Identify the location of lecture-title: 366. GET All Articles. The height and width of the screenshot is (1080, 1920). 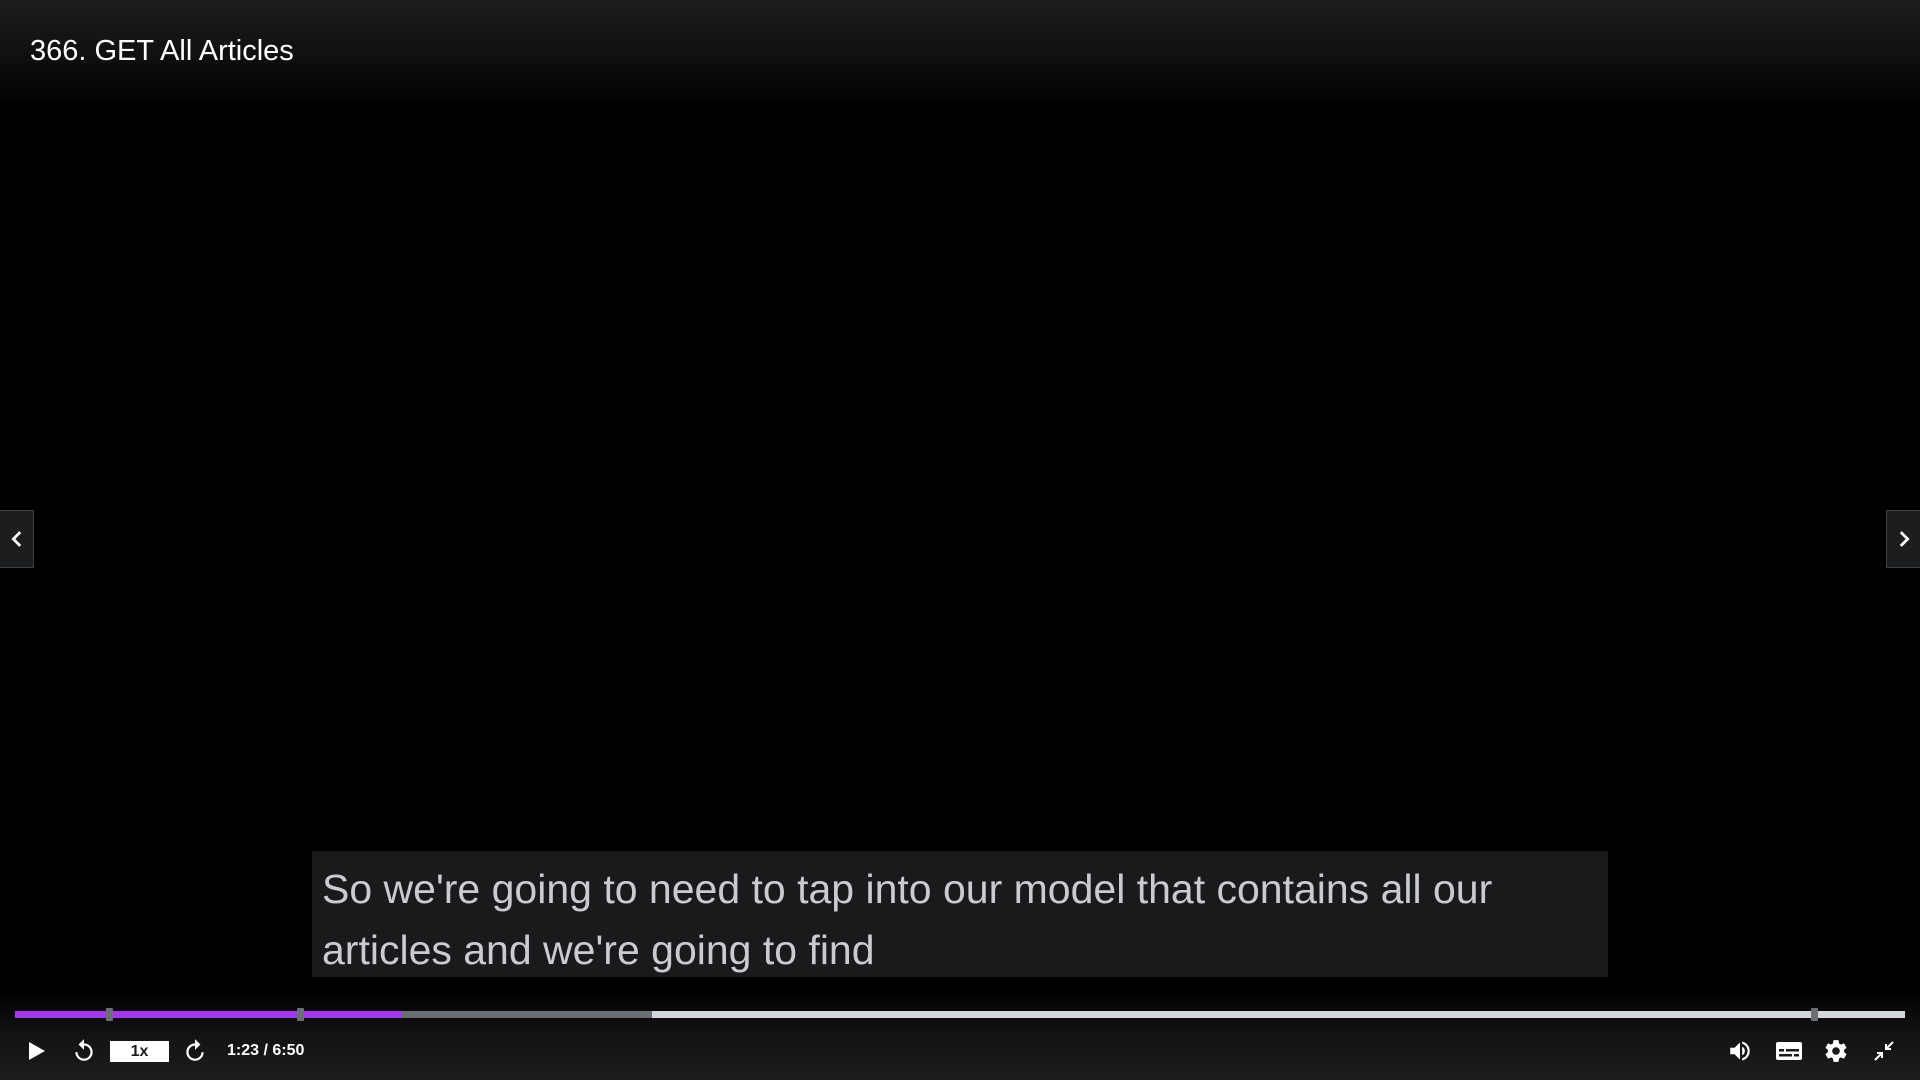
(162, 51).